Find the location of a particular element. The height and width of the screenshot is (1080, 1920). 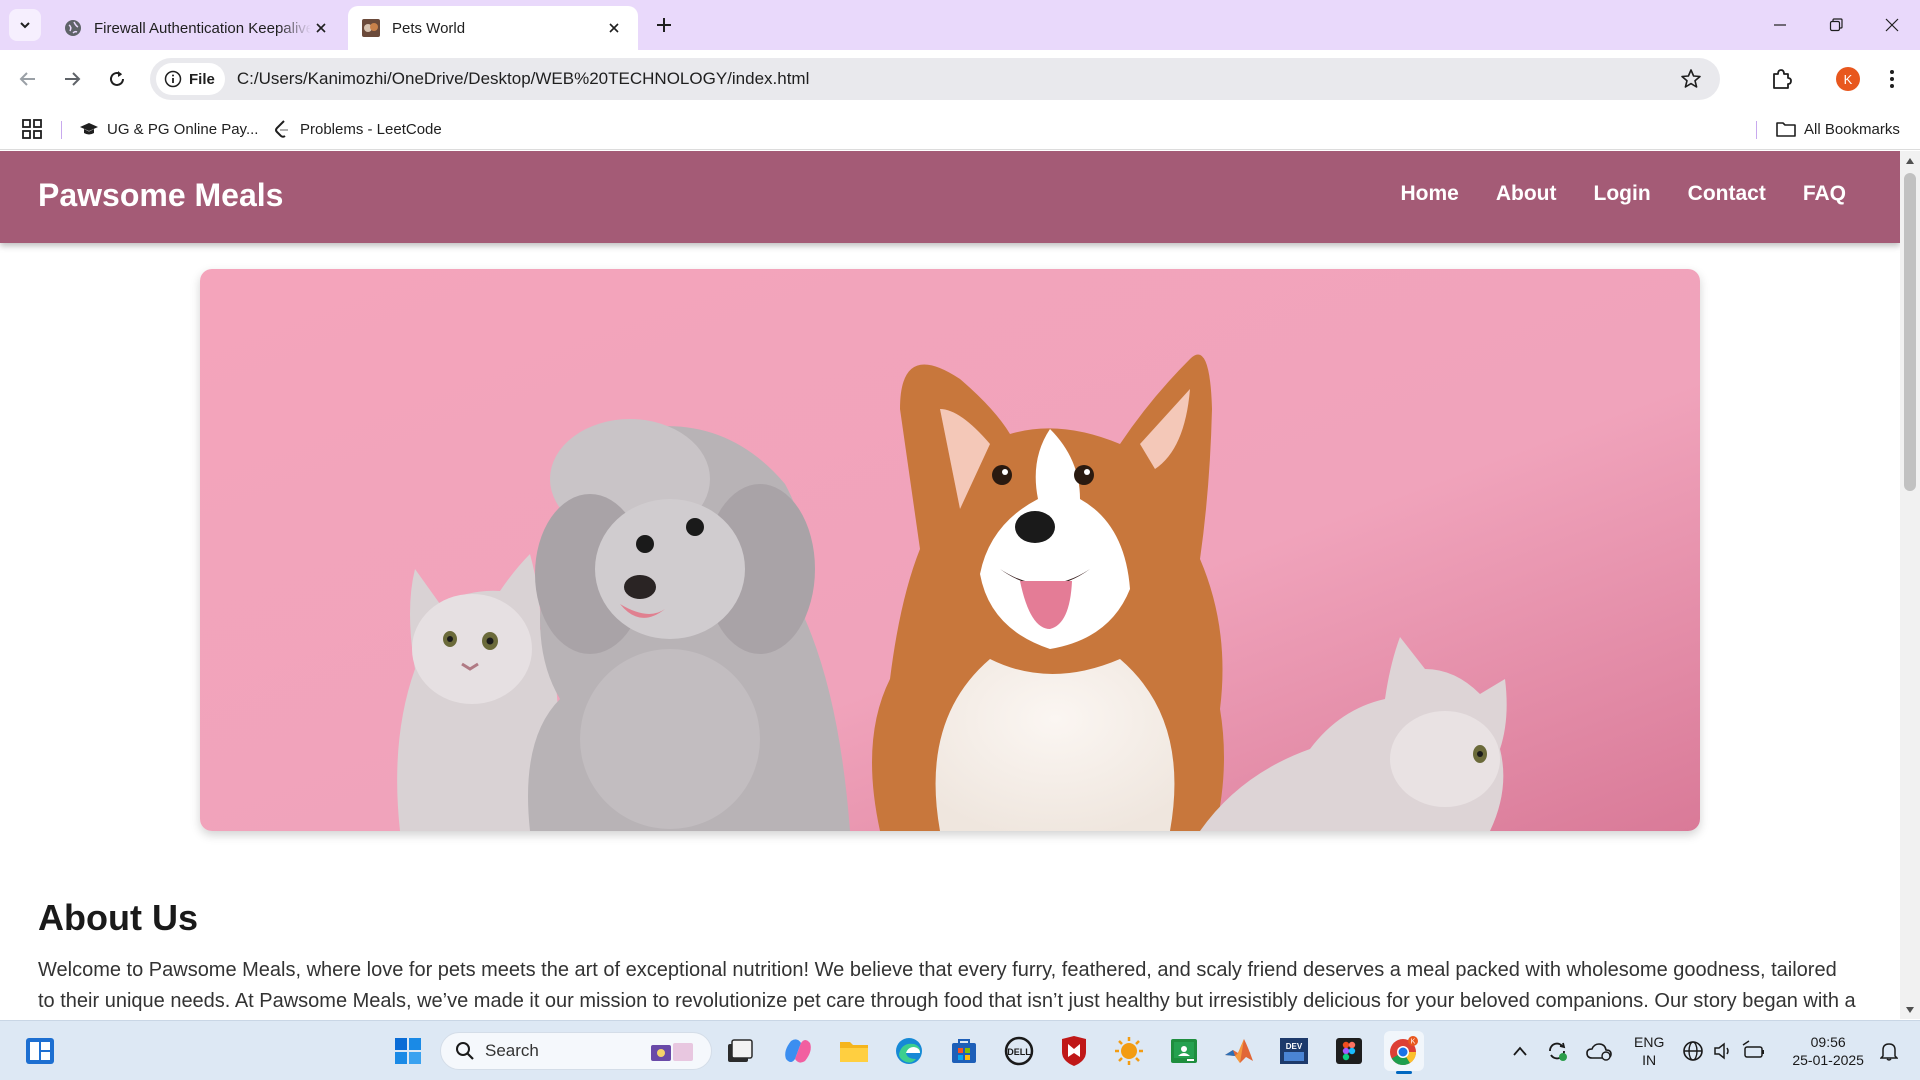

bookmark-label: Problems - LeetCode is located at coordinates (371, 129).